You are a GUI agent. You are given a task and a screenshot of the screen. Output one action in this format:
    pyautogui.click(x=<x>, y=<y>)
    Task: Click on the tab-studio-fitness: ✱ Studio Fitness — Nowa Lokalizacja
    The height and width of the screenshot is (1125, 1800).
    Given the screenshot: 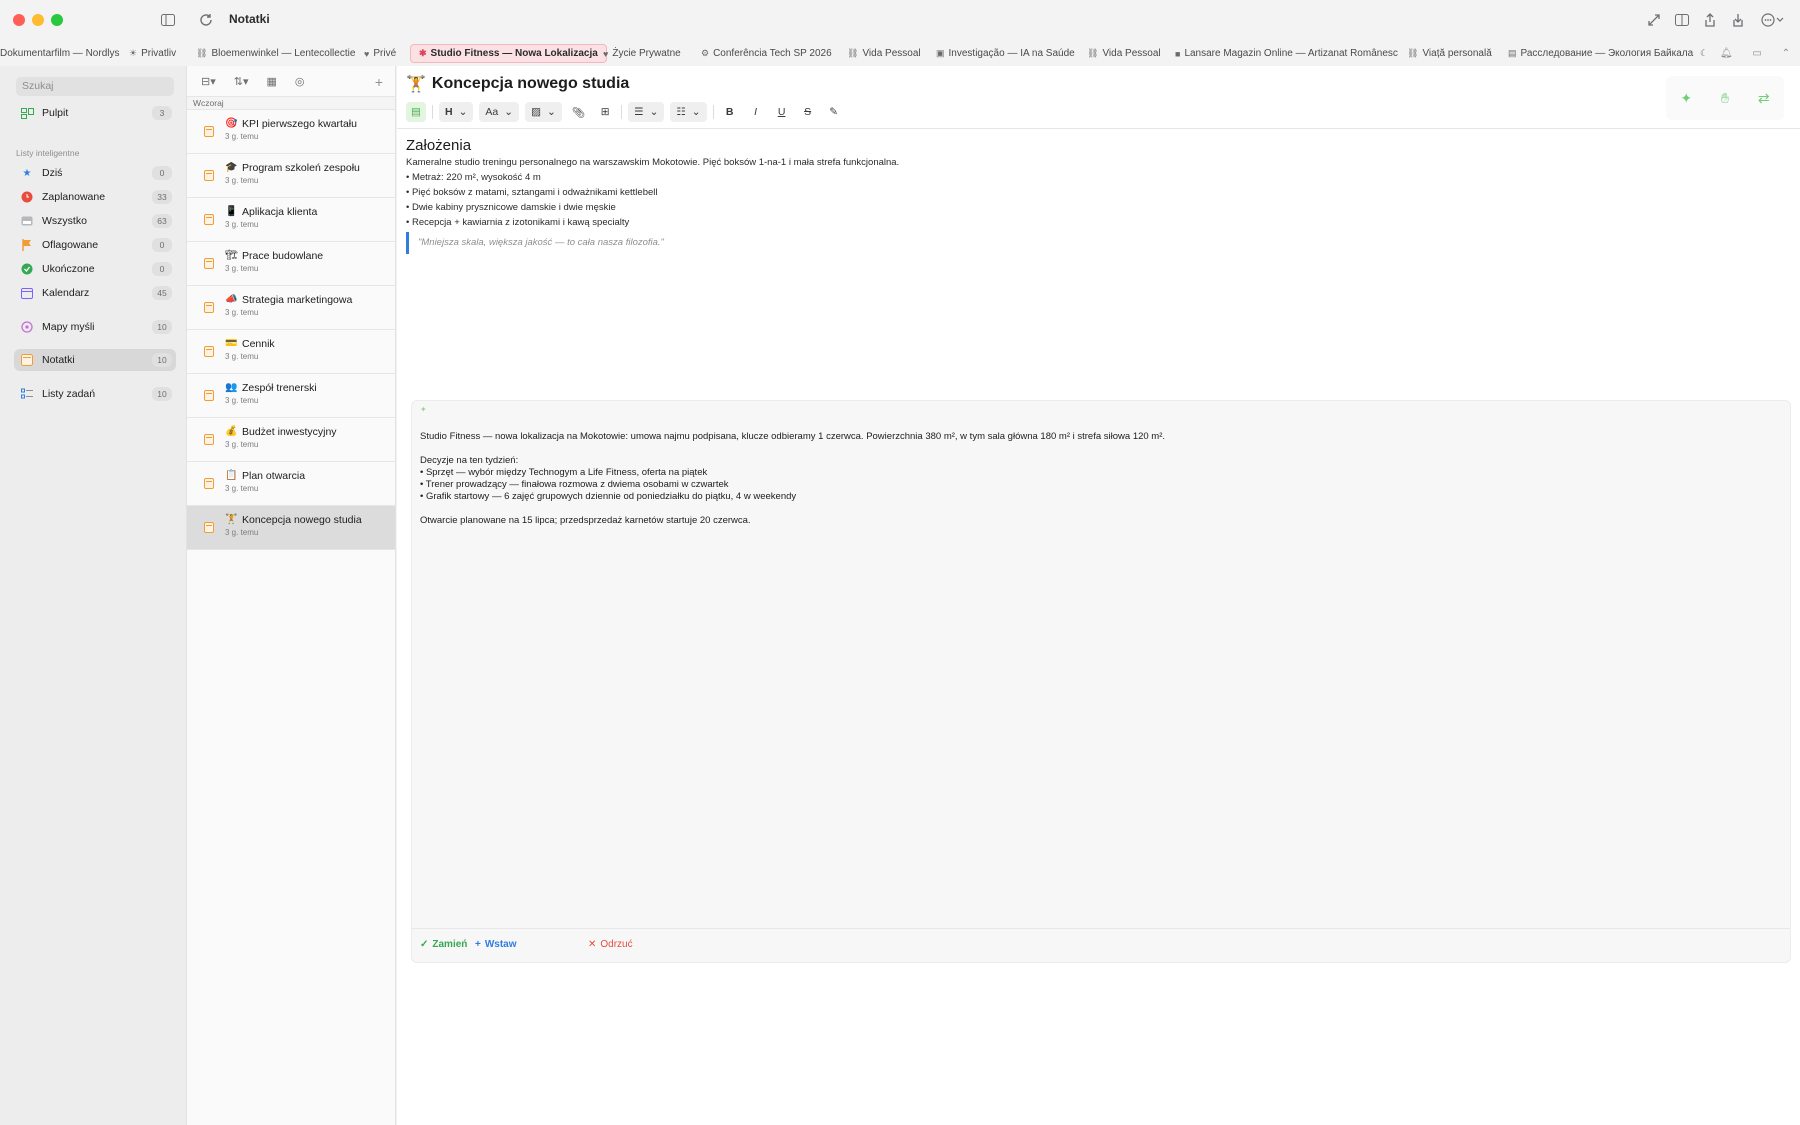 What is the action you would take?
    pyautogui.click(x=508, y=53)
    